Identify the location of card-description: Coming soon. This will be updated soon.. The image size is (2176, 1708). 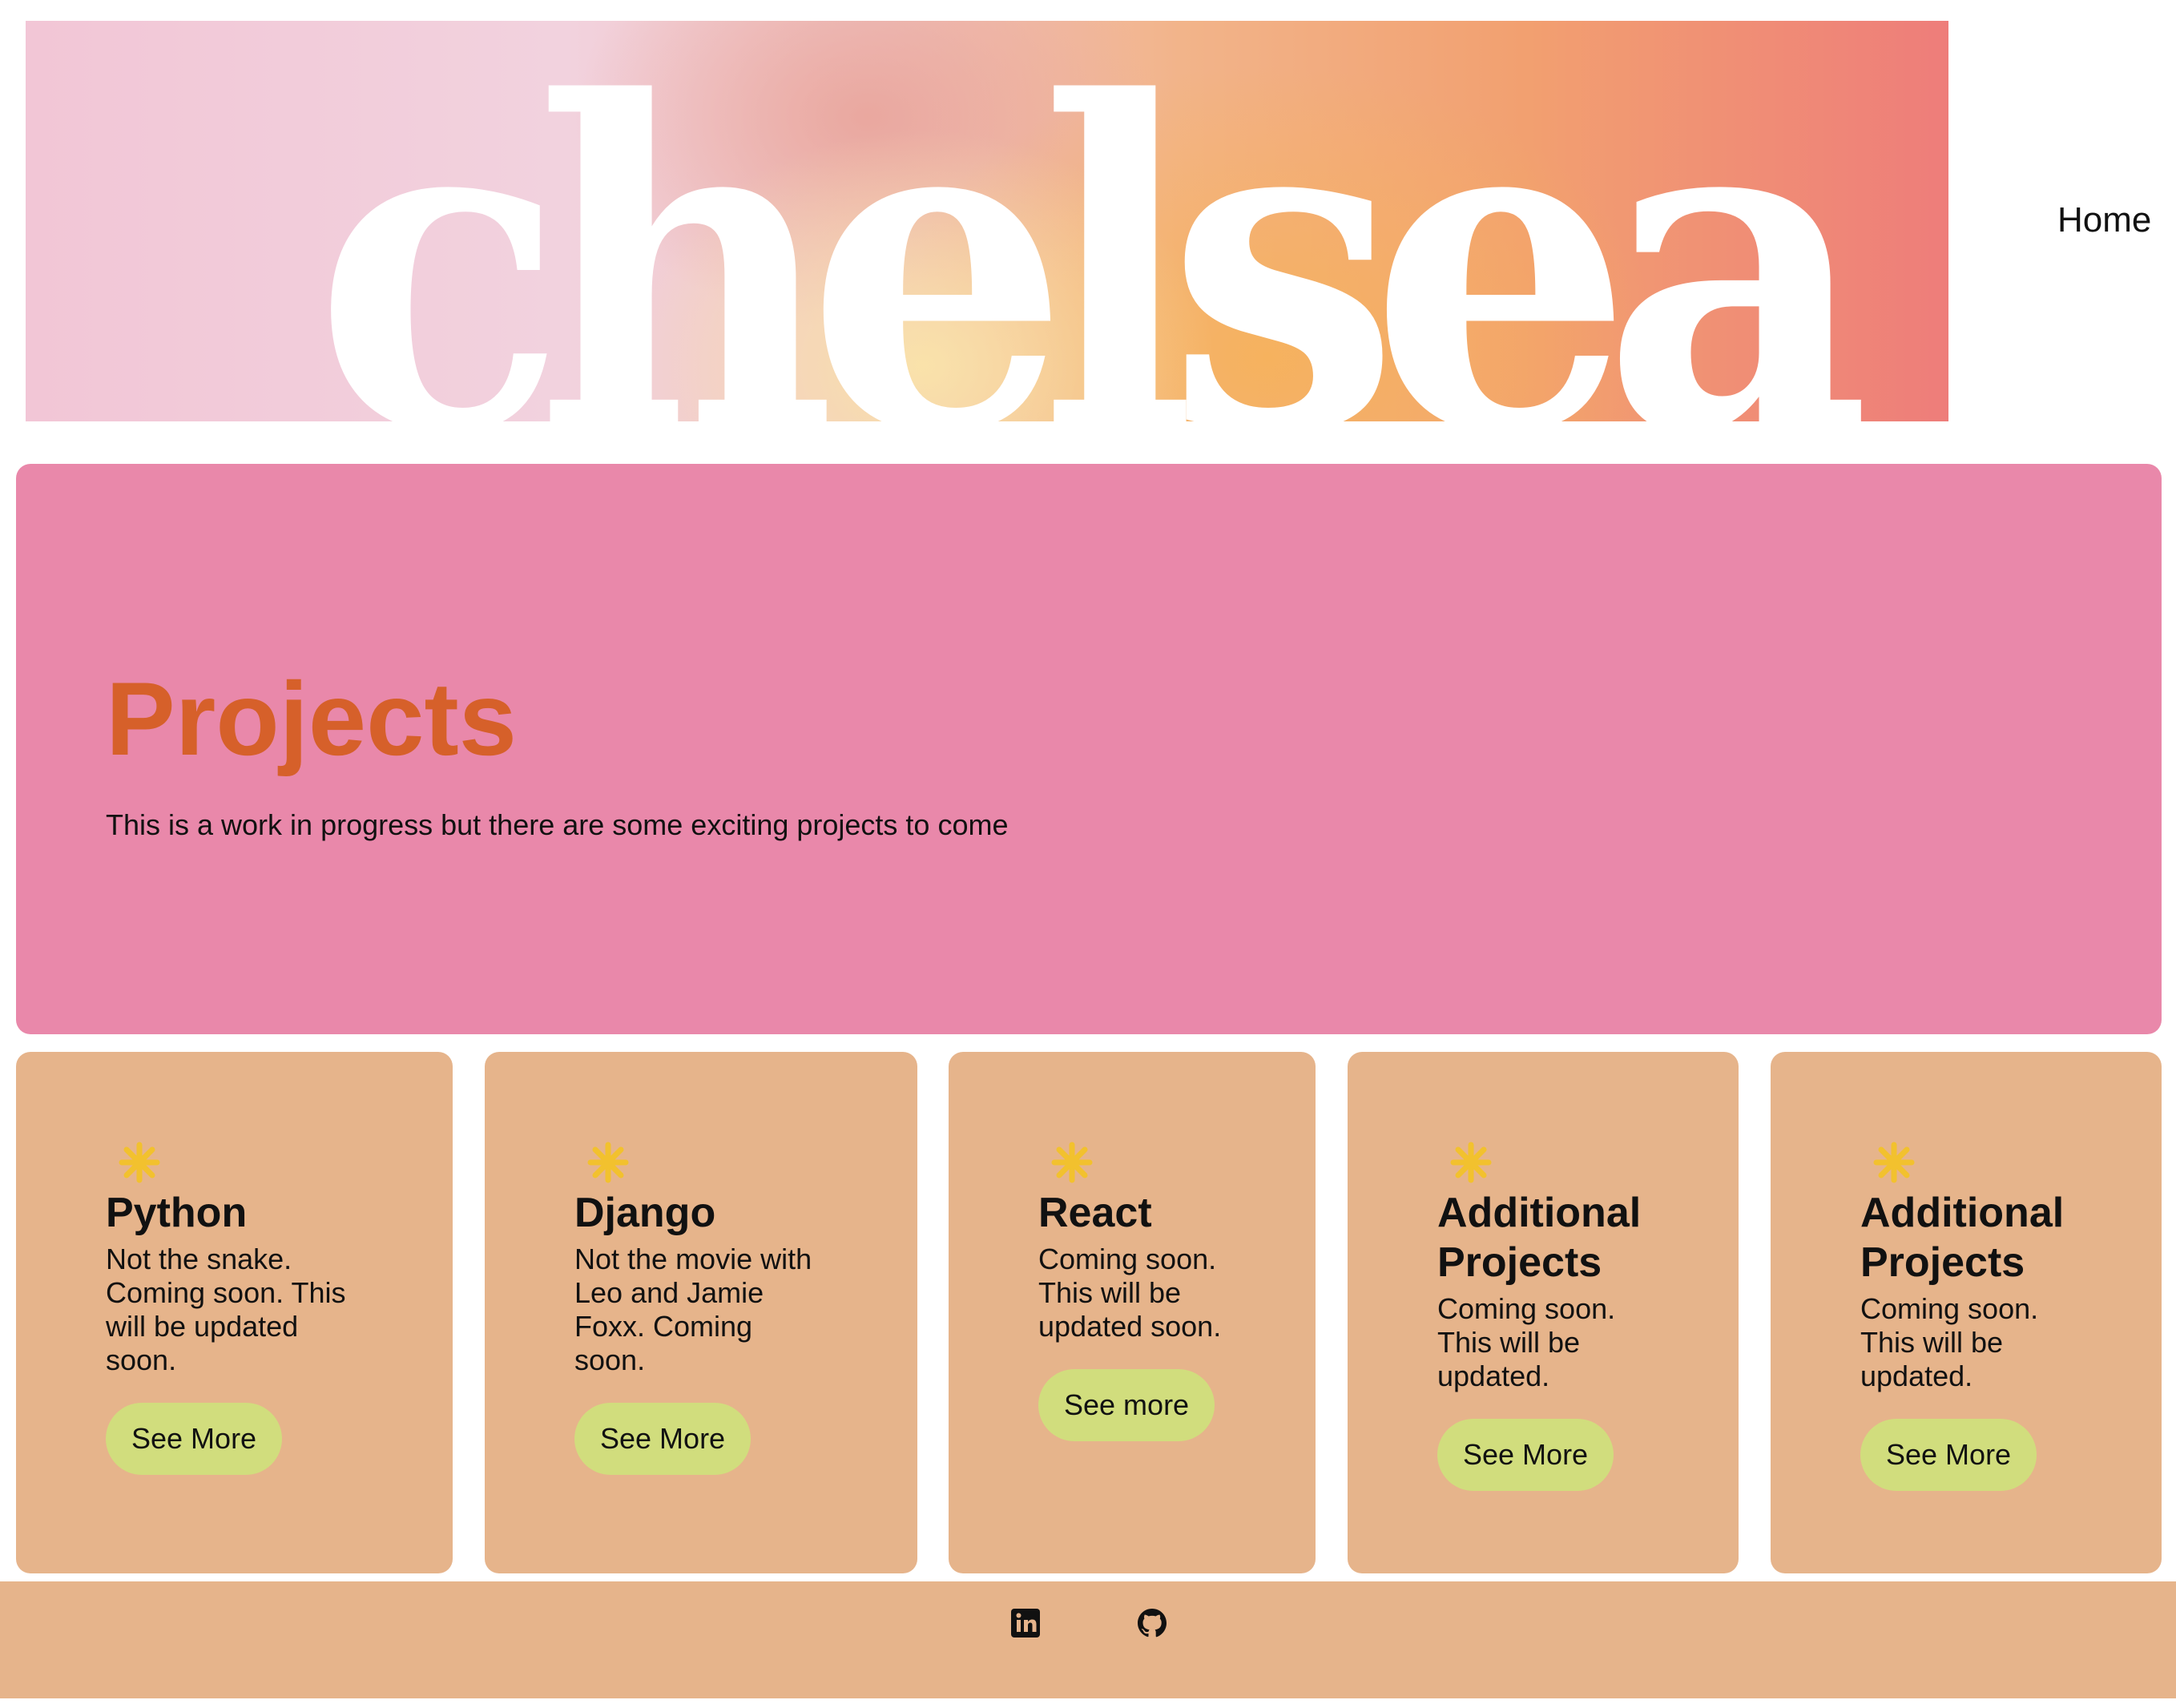
(1130, 1293).